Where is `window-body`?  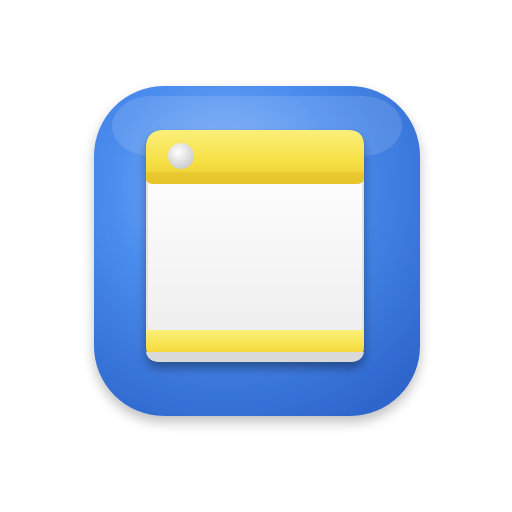 window-body is located at coordinates (255, 249).